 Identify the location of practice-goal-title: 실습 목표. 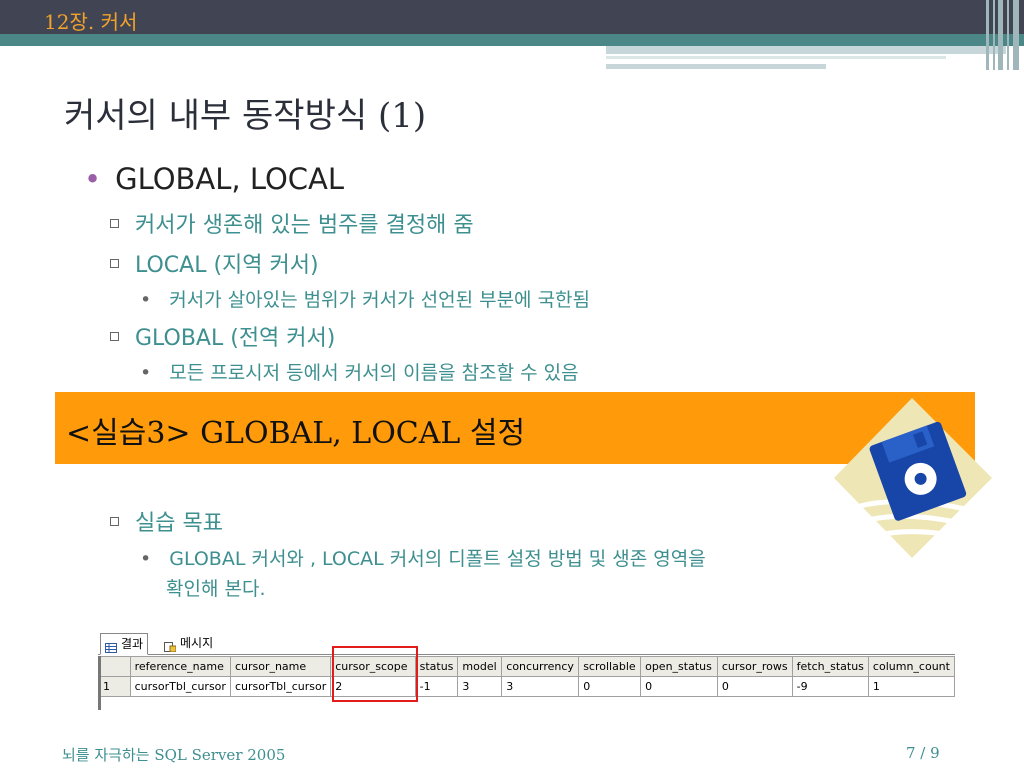
(179, 523).